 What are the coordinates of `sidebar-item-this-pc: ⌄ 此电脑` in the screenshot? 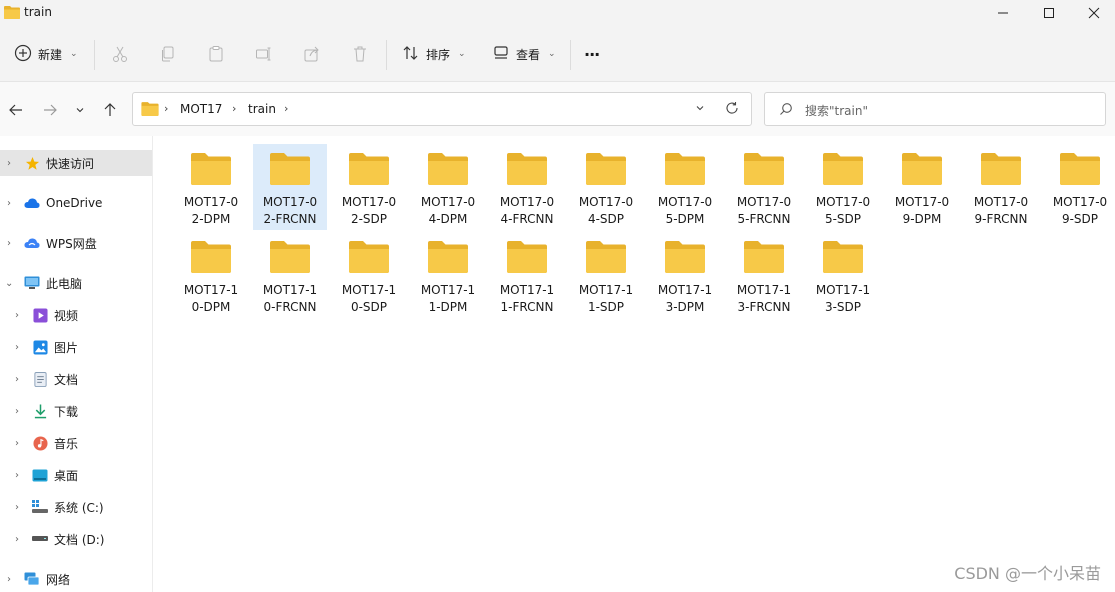 It's located at (76, 283).